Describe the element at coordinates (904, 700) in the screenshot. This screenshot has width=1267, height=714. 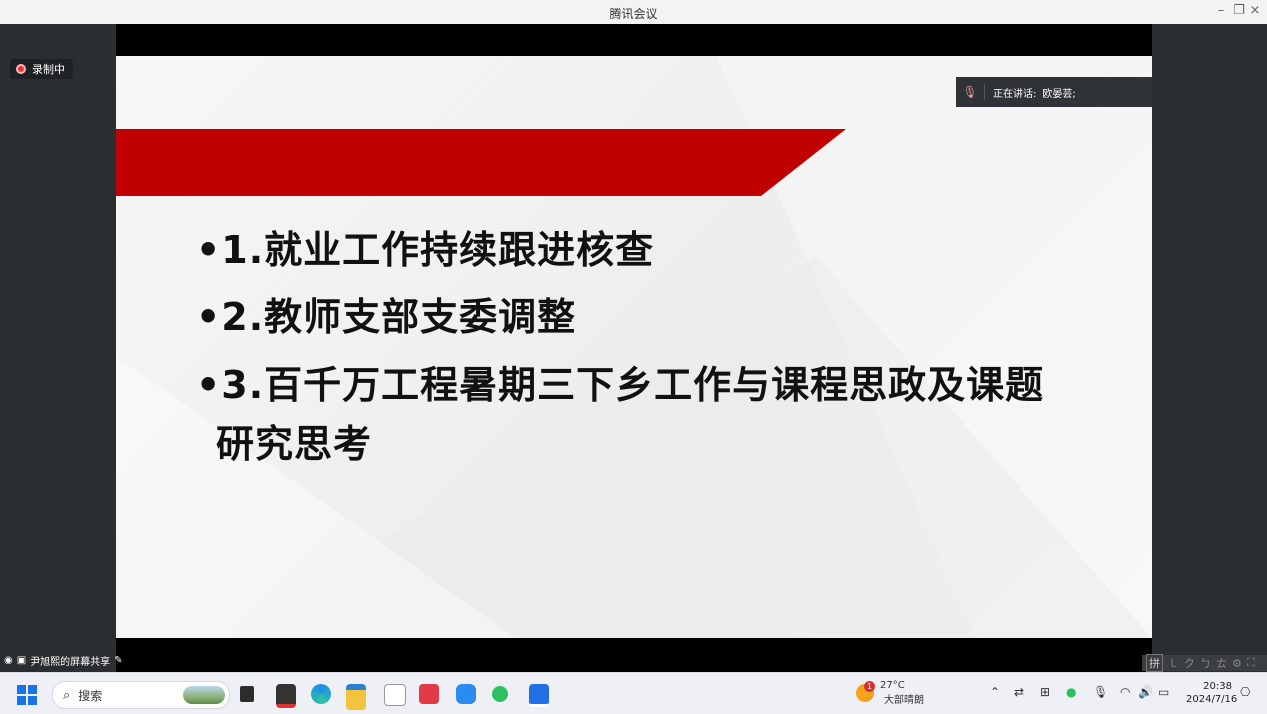
I see `weather-desc: 大部晴朗` at that location.